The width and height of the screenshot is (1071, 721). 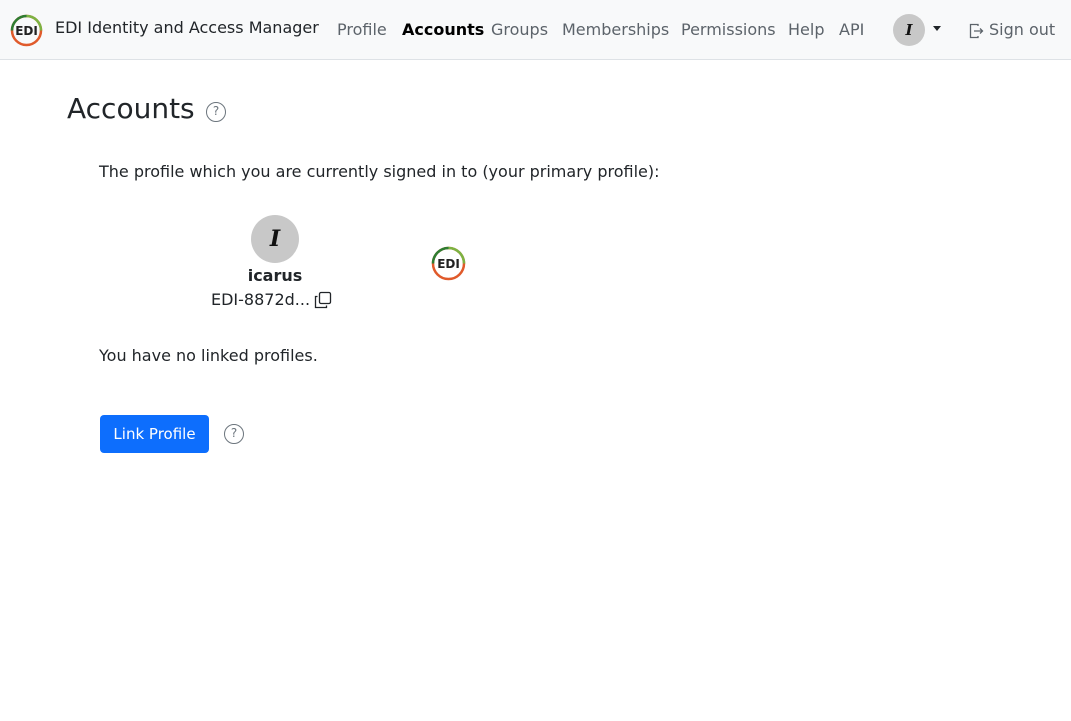 I want to click on nav-permissions: Permissions, so click(x=728, y=29).